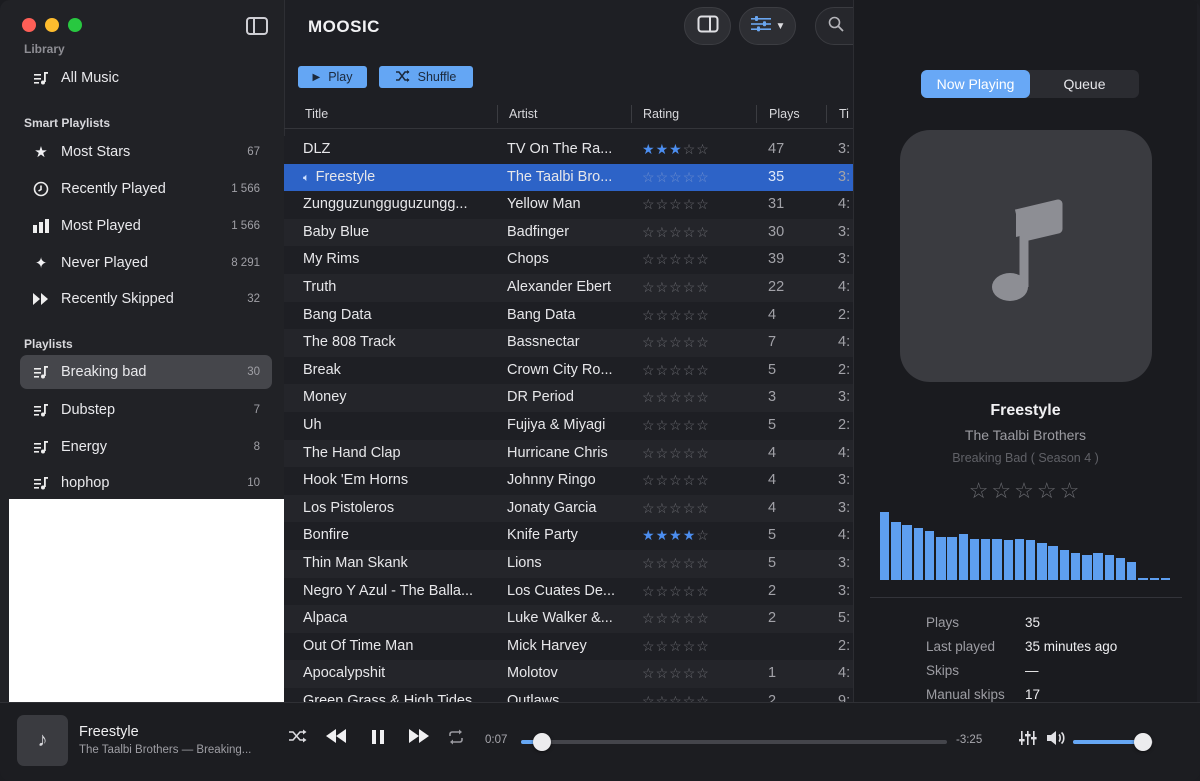 The image size is (1200, 781). Describe the element at coordinates (568, 370) in the screenshot. I see `table-row: Break Crown City Ro... ☆☆☆☆☆ 5 2:` at that location.